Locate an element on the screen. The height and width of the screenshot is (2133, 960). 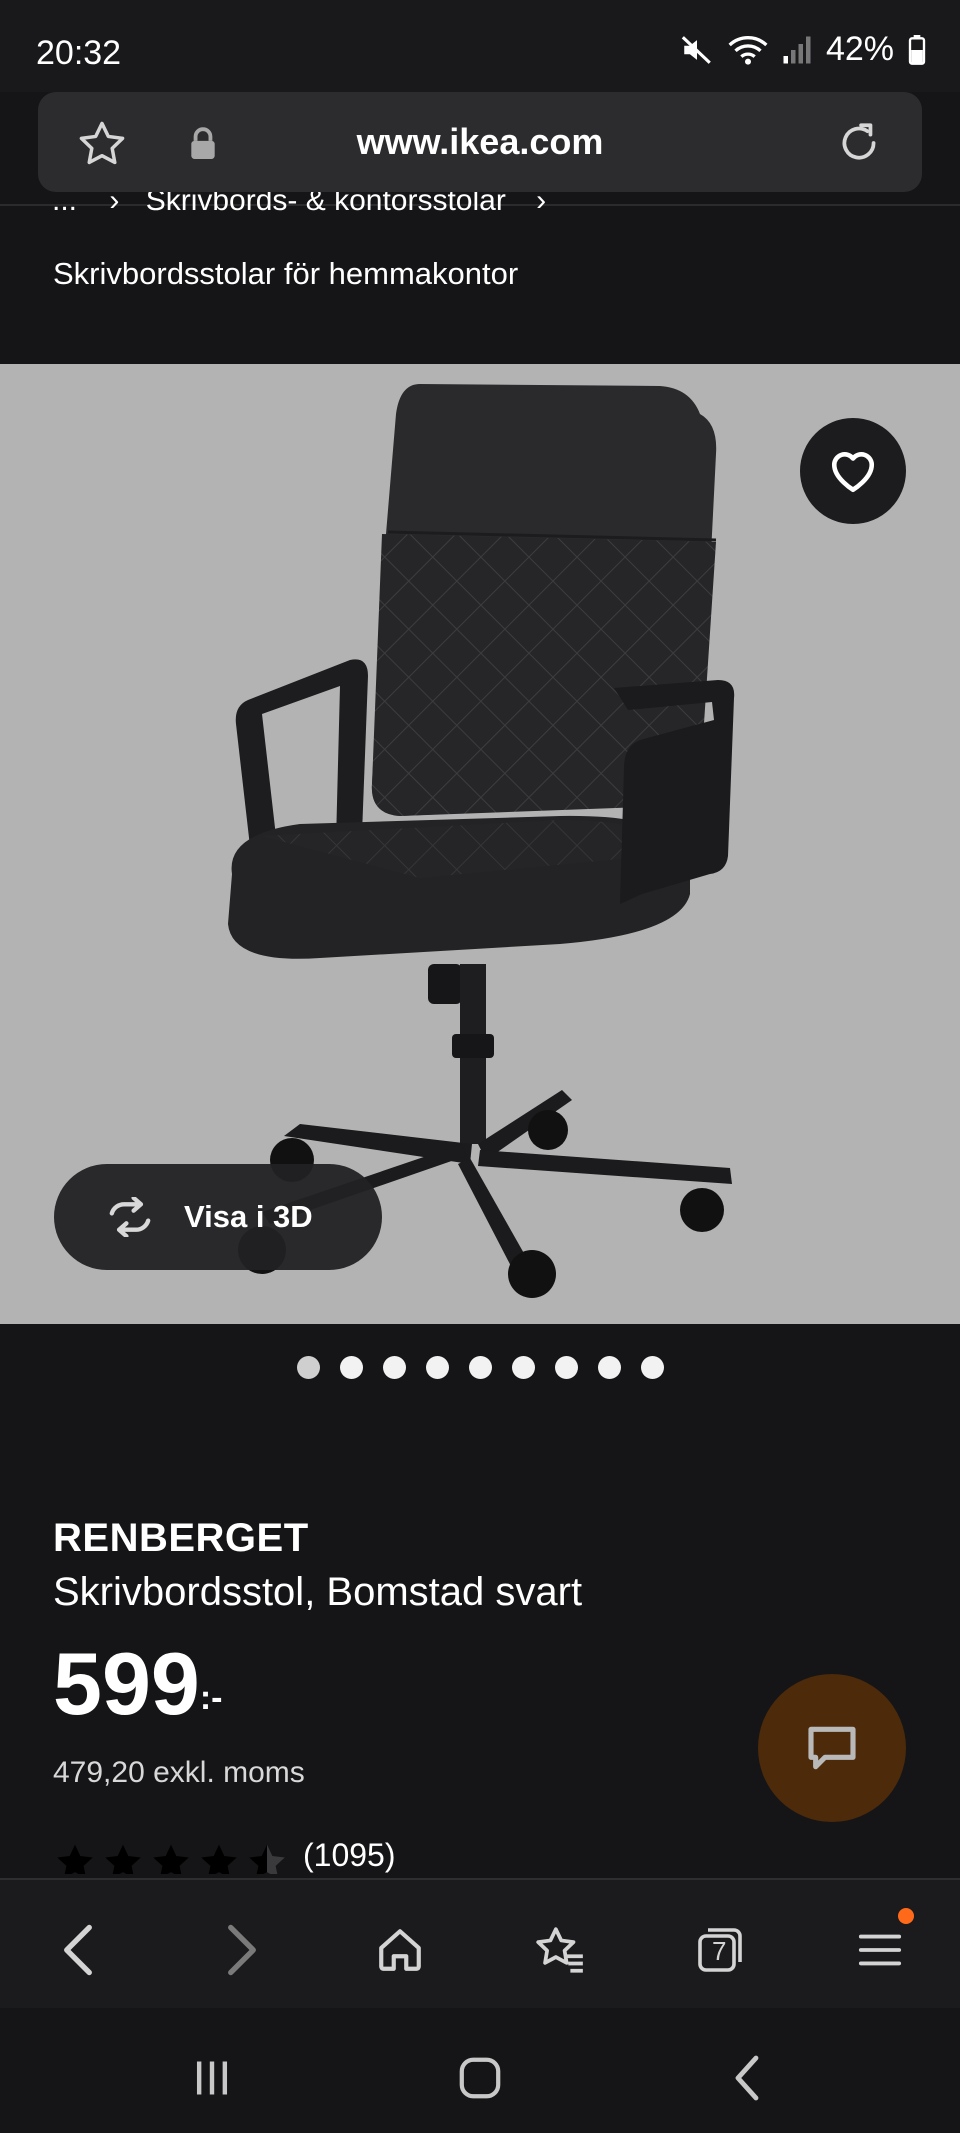
notification-dot is located at coordinates (906, 1916).